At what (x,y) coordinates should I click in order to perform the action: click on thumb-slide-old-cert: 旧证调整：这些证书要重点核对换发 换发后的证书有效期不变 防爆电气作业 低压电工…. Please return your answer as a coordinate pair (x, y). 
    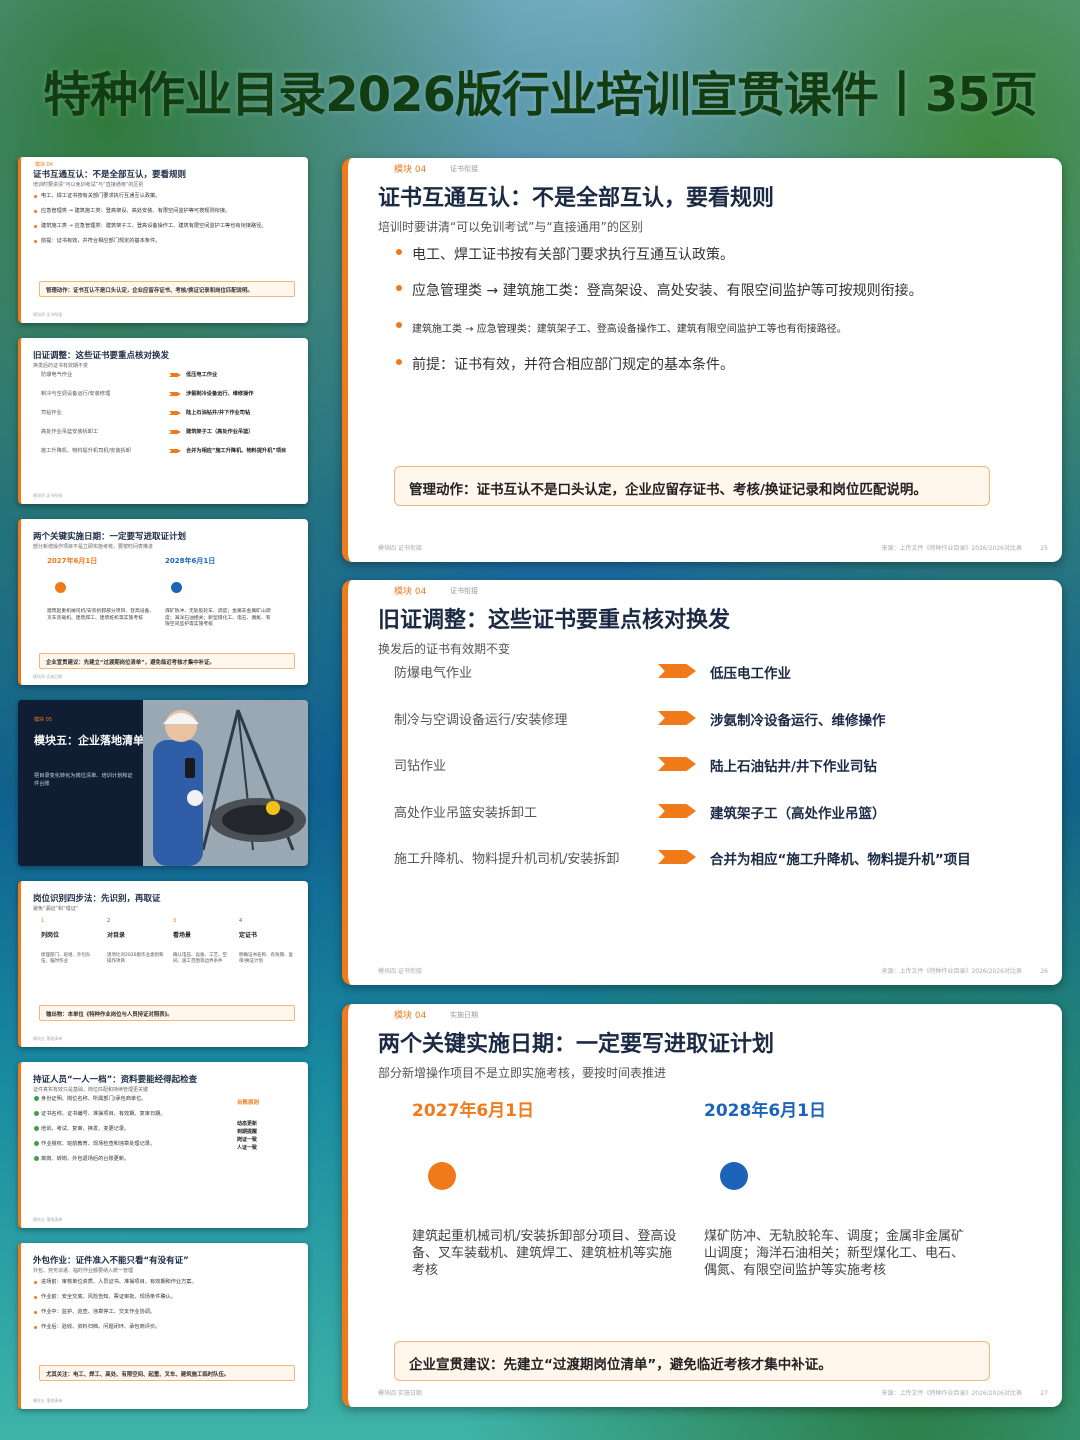
    Looking at the image, I should click on (163, 421).